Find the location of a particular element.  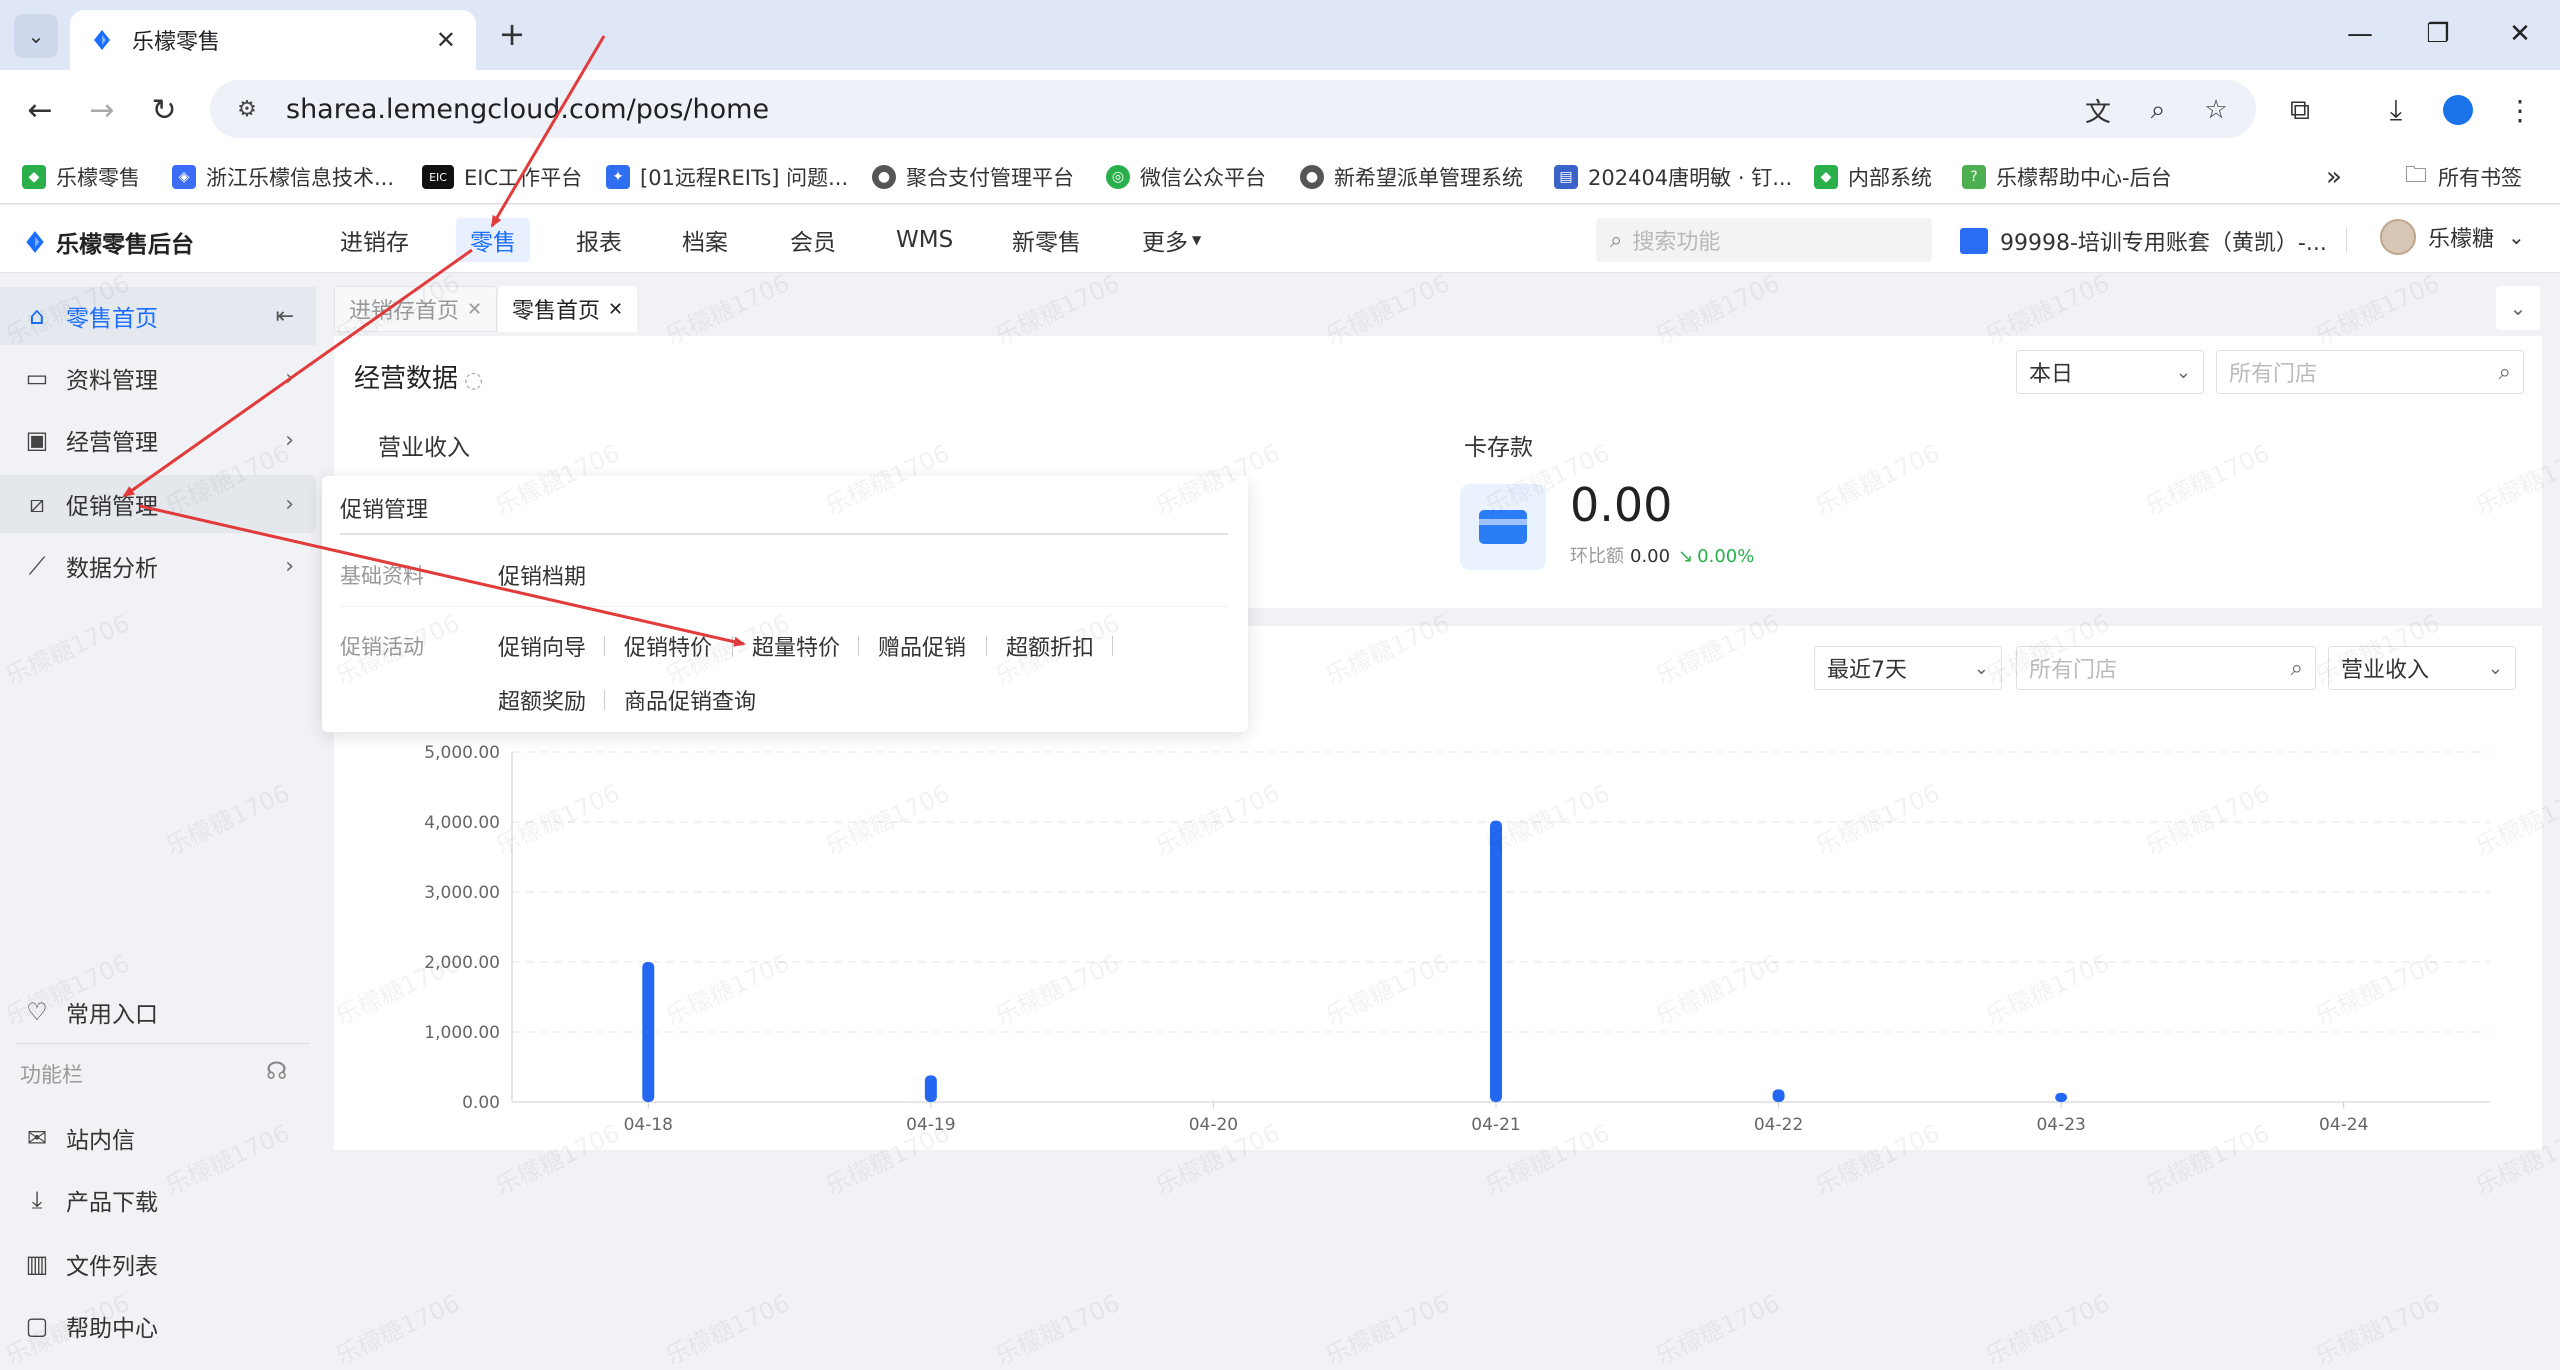

extensions-icon: ⧉ is located at coordinates (2300, 110).